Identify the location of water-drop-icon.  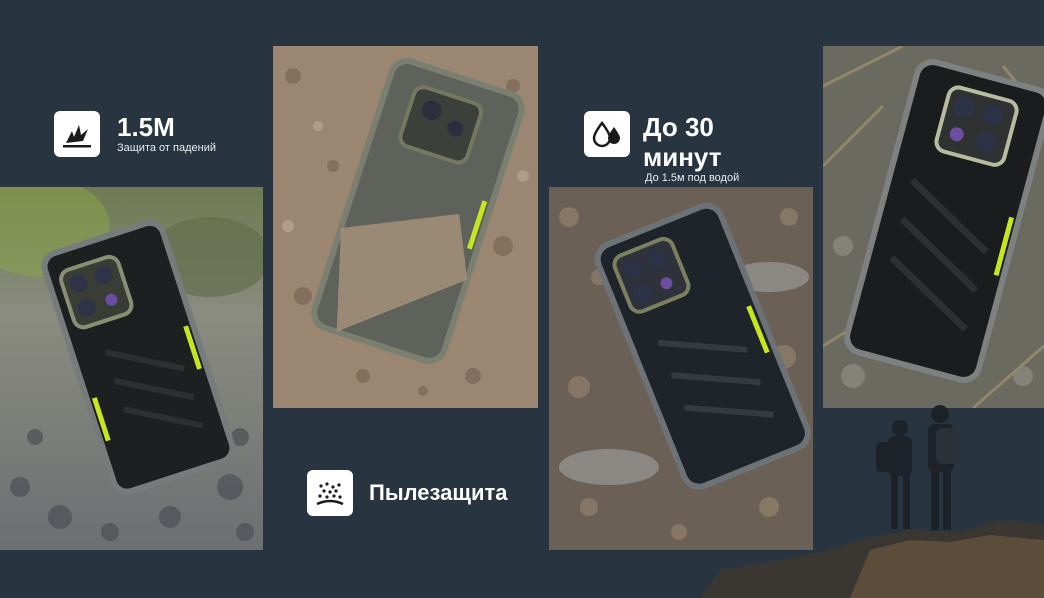
(606, 134).